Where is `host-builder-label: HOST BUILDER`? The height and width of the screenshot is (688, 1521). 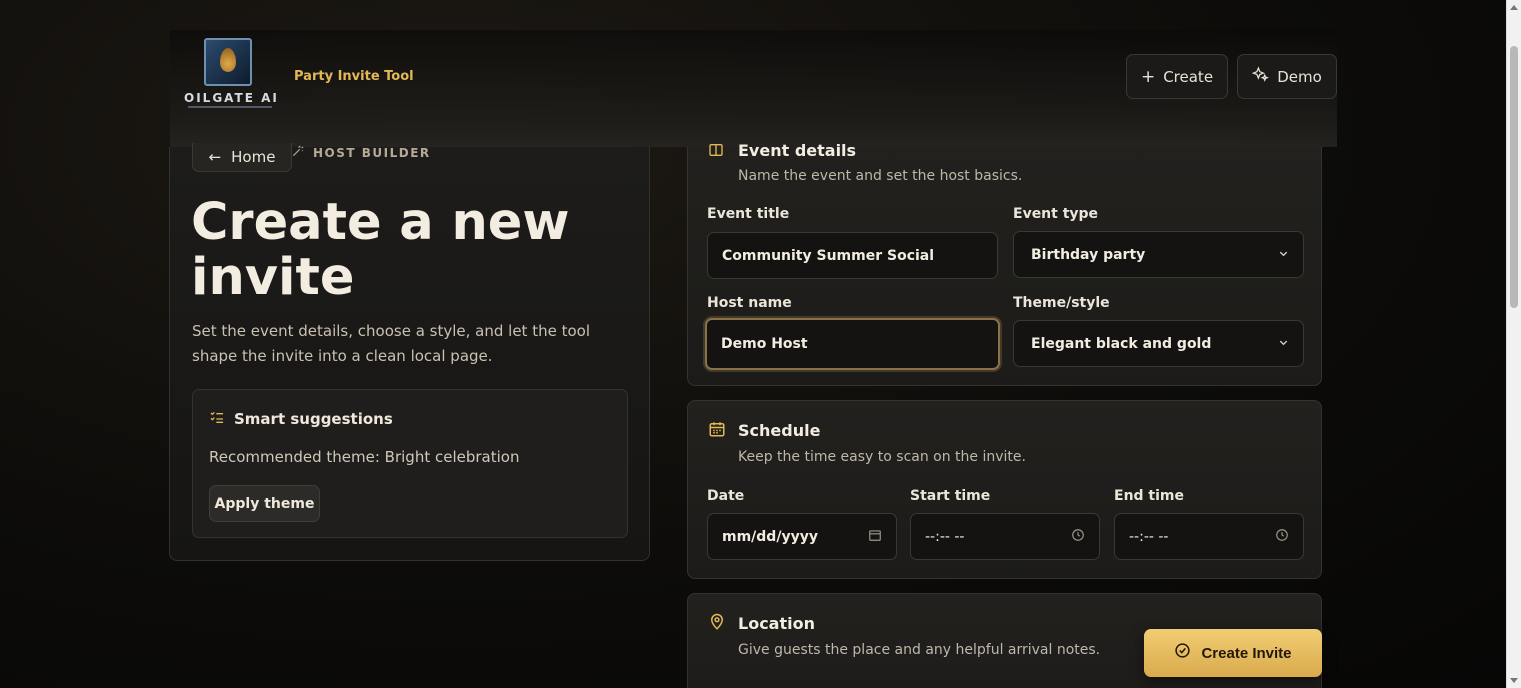
host-builder-label: HOST BUILDER is located at coordinates (372, 152).